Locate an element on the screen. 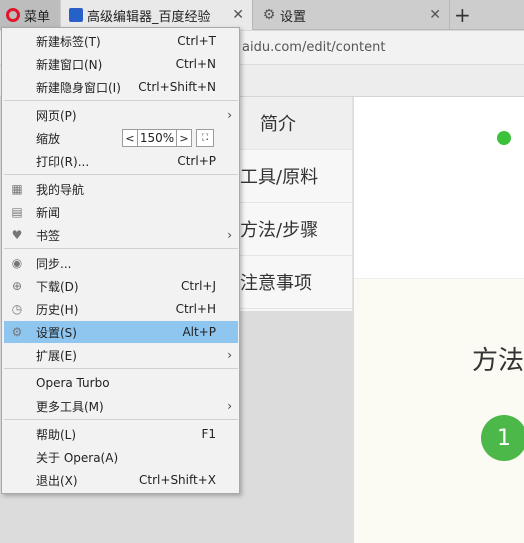 The image size is (524, 543). menu-item-label: 我的导航 is located at coordinates (60, 189).